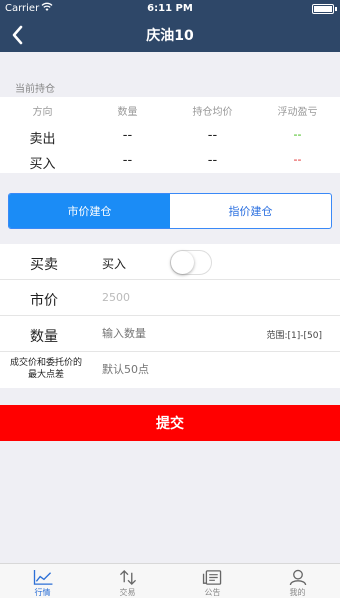 This screenshot has width=340, height=598. Describe the element at coordinates (297, 592) in the screenshot. I see `tab-label: 我的` at that location.